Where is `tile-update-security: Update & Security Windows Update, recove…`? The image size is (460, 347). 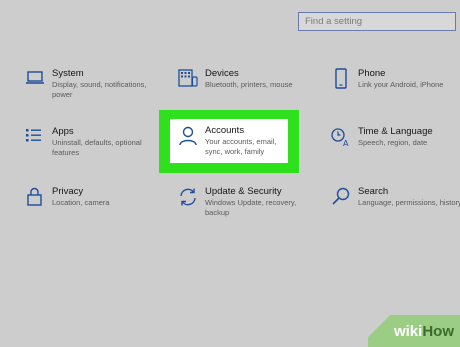
tile-update-security: Update & Security Windows Update, recove… is located at coordinates (239, 206).